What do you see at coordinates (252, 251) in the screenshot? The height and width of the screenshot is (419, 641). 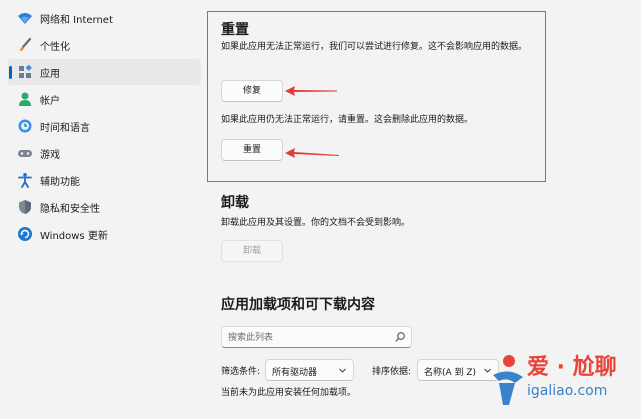 I see `uninstall-button: 卸载` at bounding box center [252, 251].